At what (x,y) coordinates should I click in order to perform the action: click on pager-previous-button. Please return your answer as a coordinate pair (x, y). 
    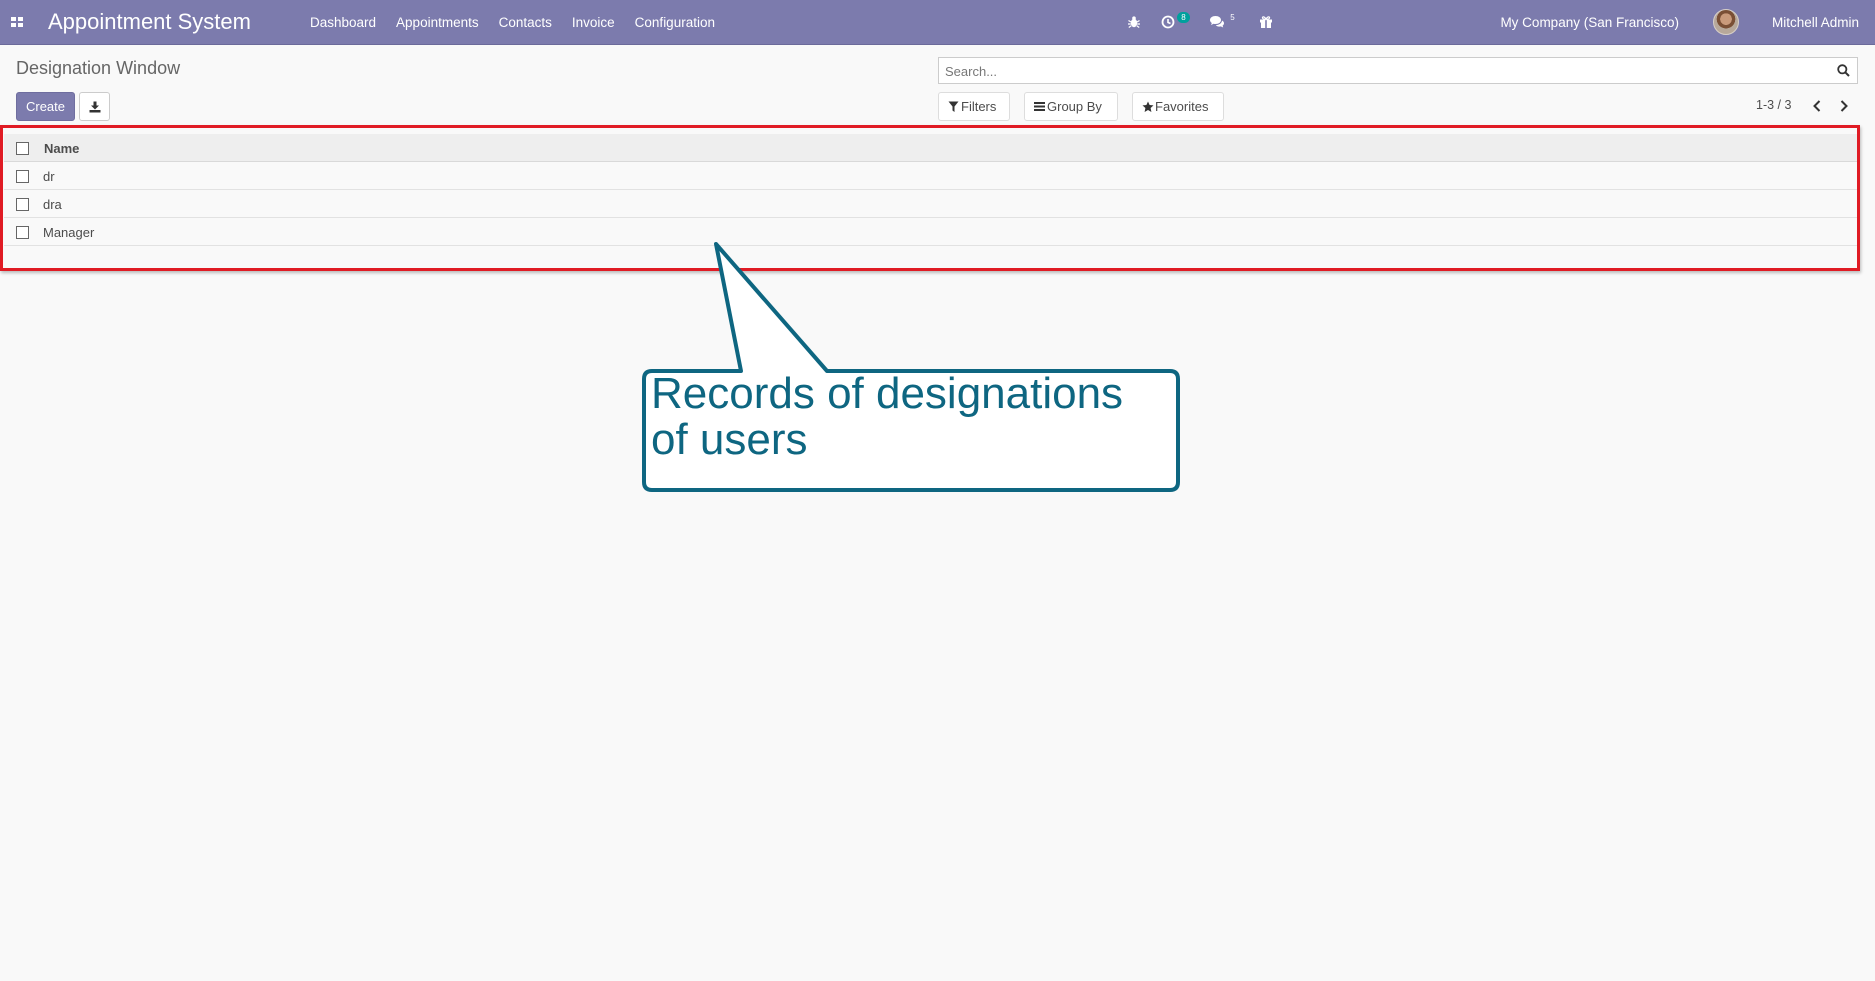
    Looking at the image, I should click on (1817, 106).